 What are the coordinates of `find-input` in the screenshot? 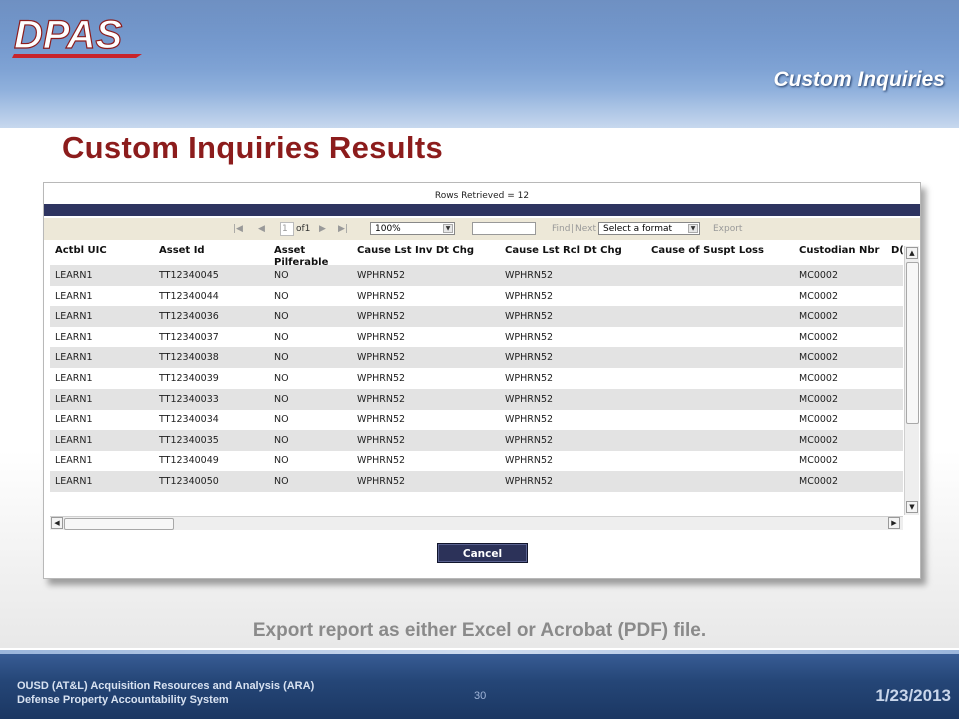 It's located at (504, 228).